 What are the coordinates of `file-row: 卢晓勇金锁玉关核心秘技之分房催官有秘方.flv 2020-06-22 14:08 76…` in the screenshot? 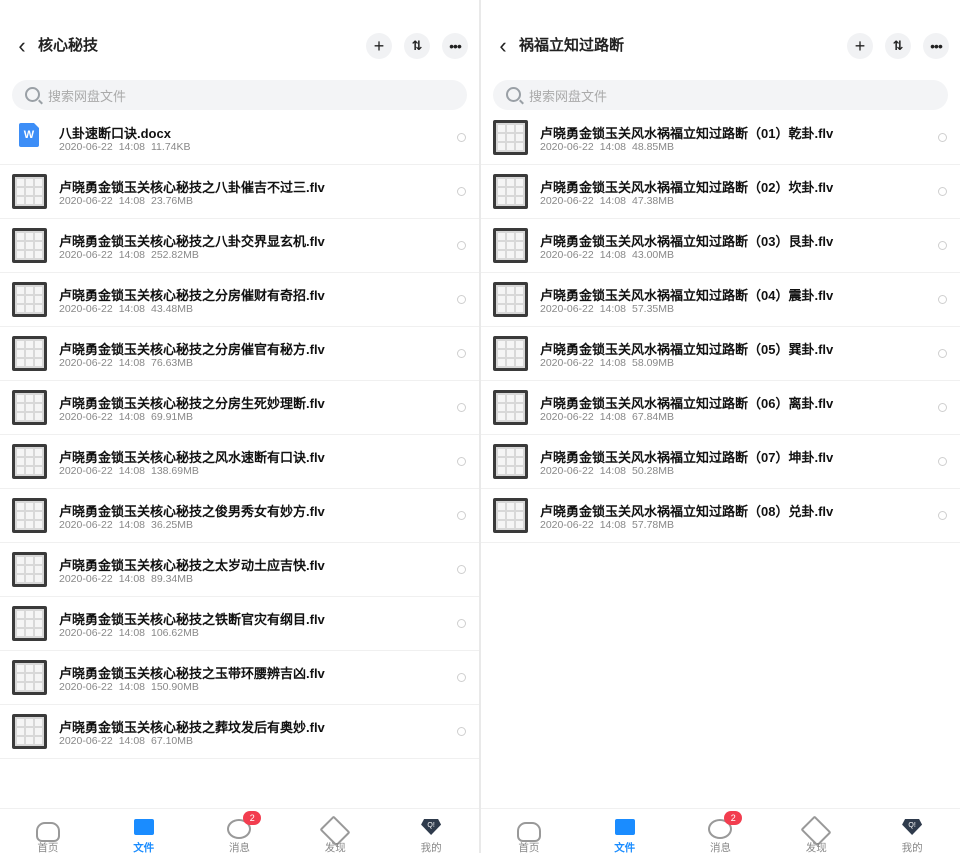 It's located at (239, 354).